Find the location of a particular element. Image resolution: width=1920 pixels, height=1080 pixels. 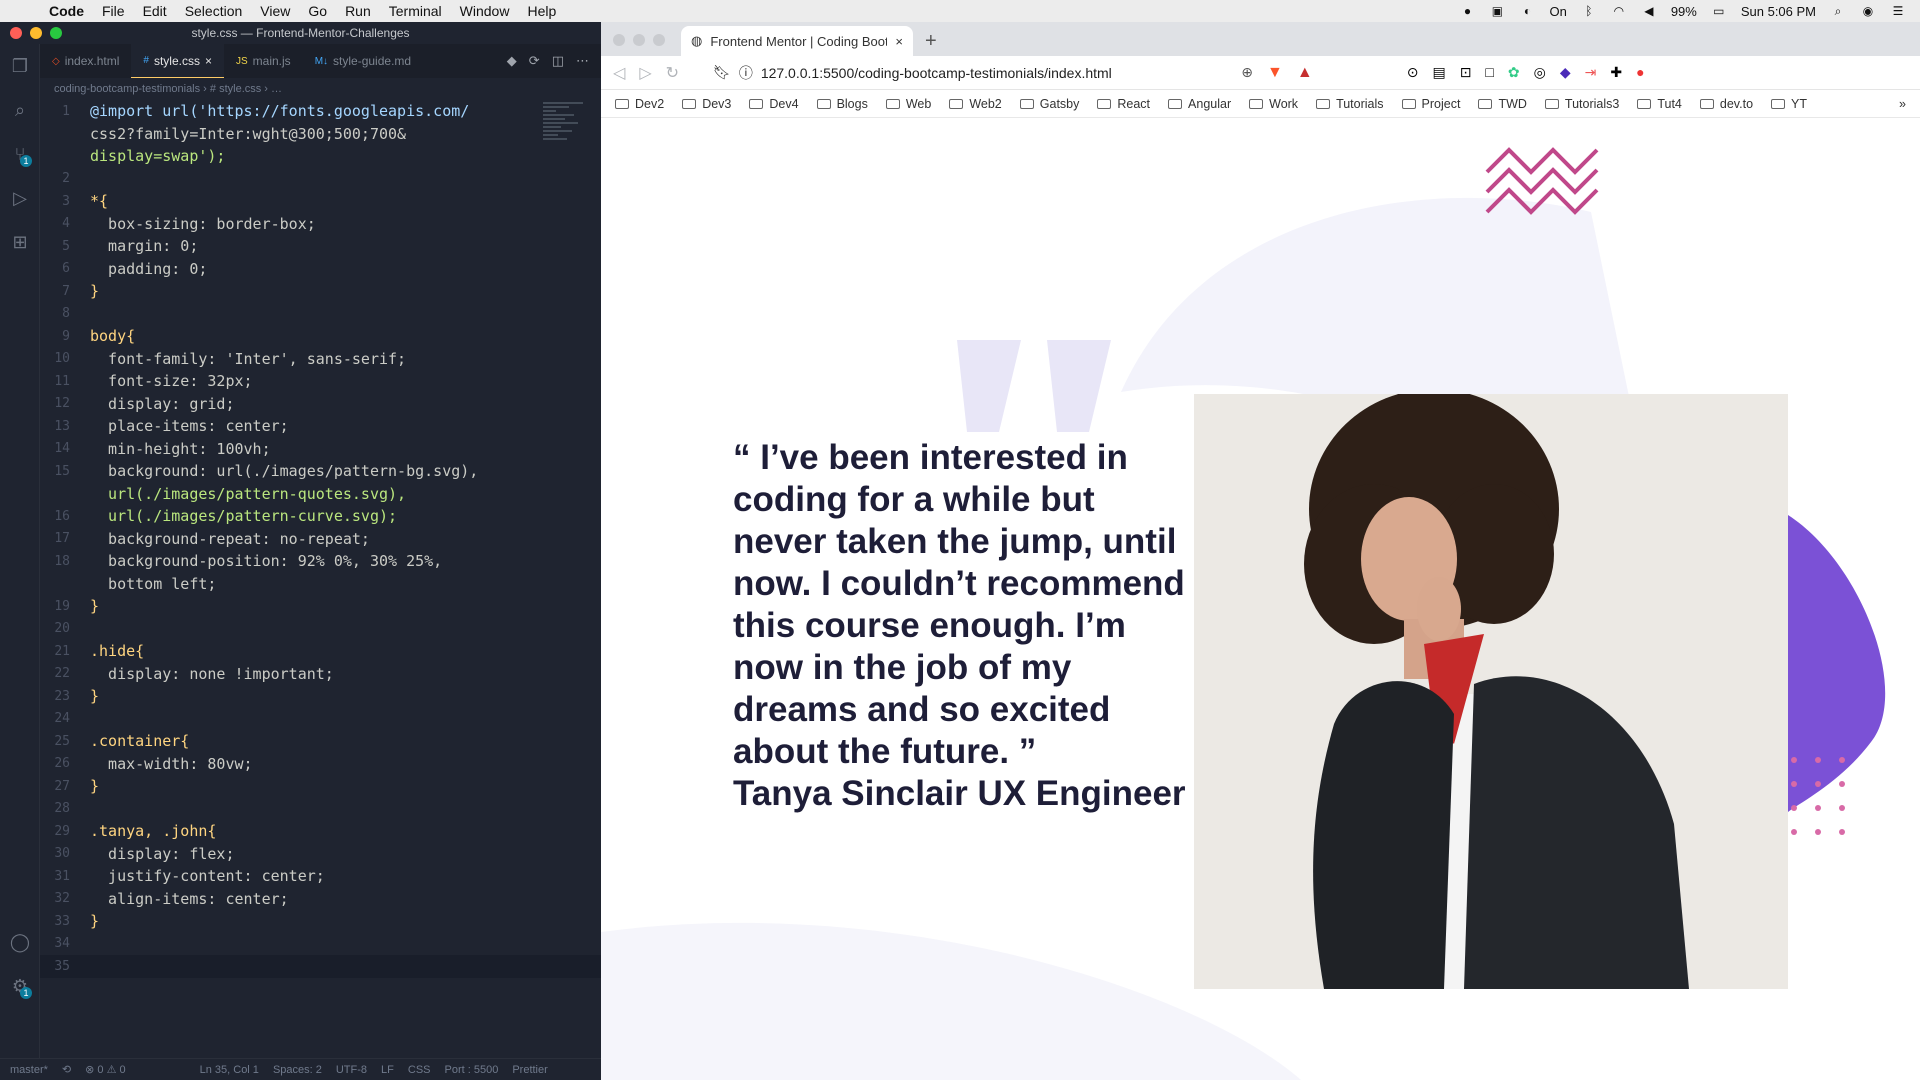

code-line: 18 background-position: 92% 0%, 30% 25%, is located at coordinates (320, 561).